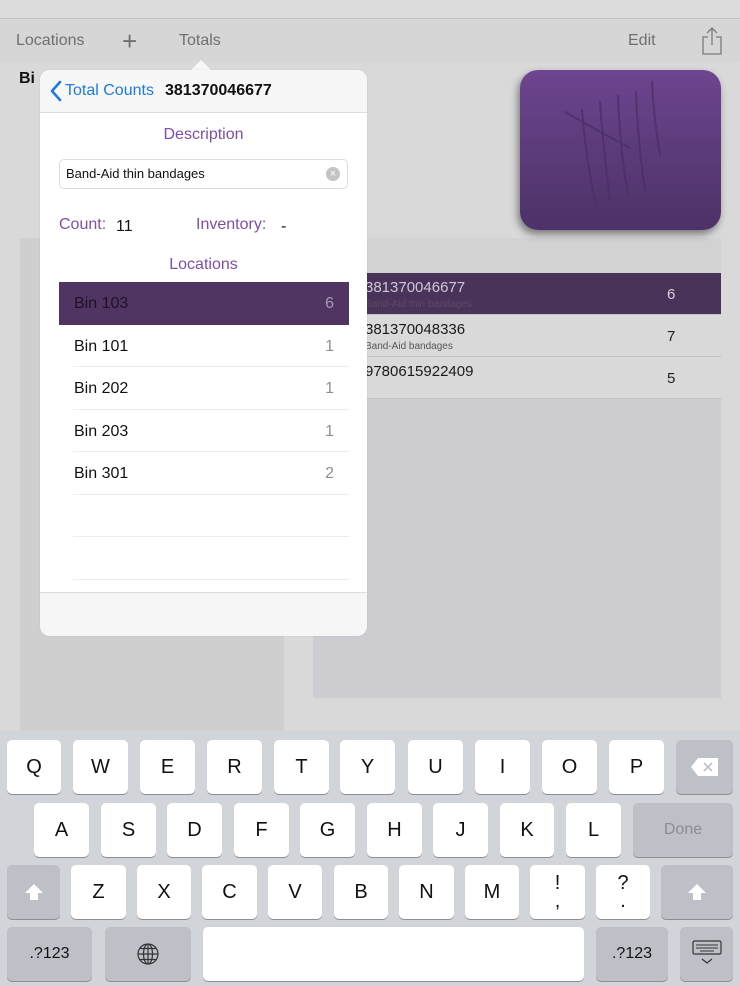 This screenshot has height=986, width=740. I want to click on list-item: 381370046677 Band-Aid thin bandages 6, so click(517, 294).